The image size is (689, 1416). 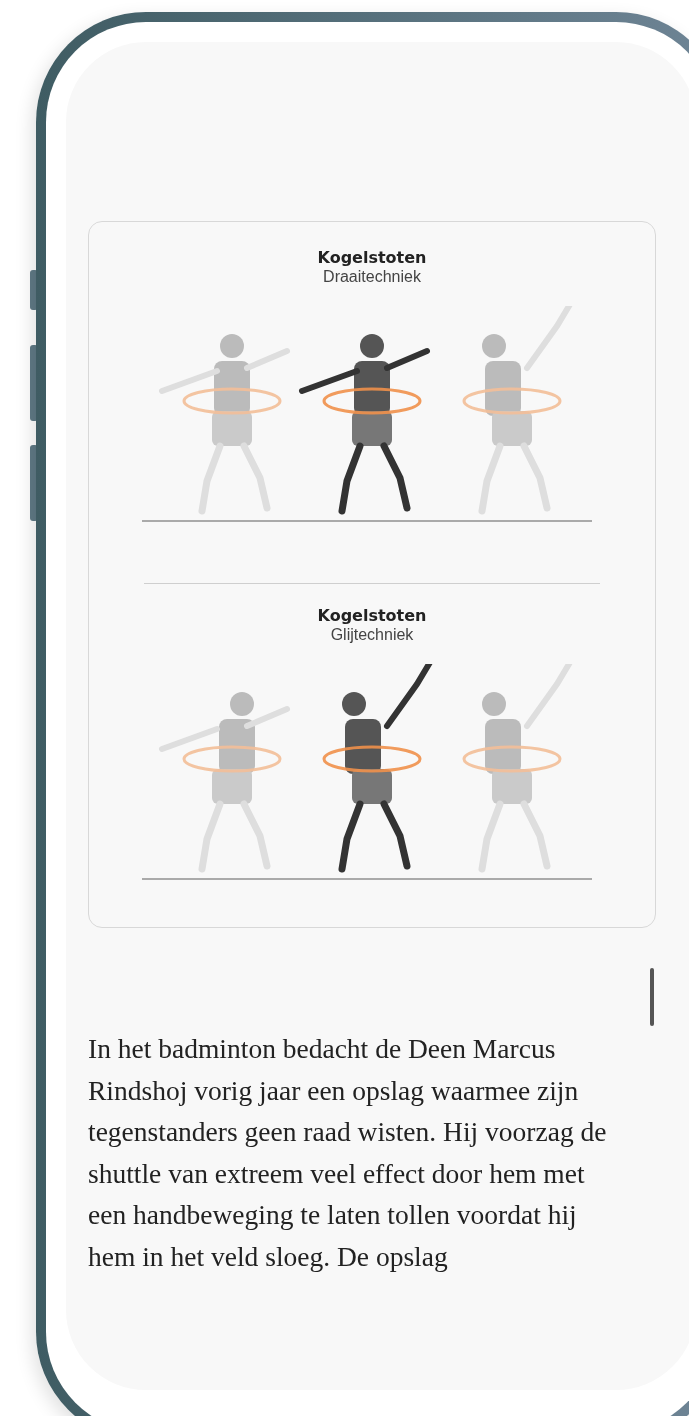 I want to click on figure-subtitle: Draaitechniek, so click(x=372, y=277).